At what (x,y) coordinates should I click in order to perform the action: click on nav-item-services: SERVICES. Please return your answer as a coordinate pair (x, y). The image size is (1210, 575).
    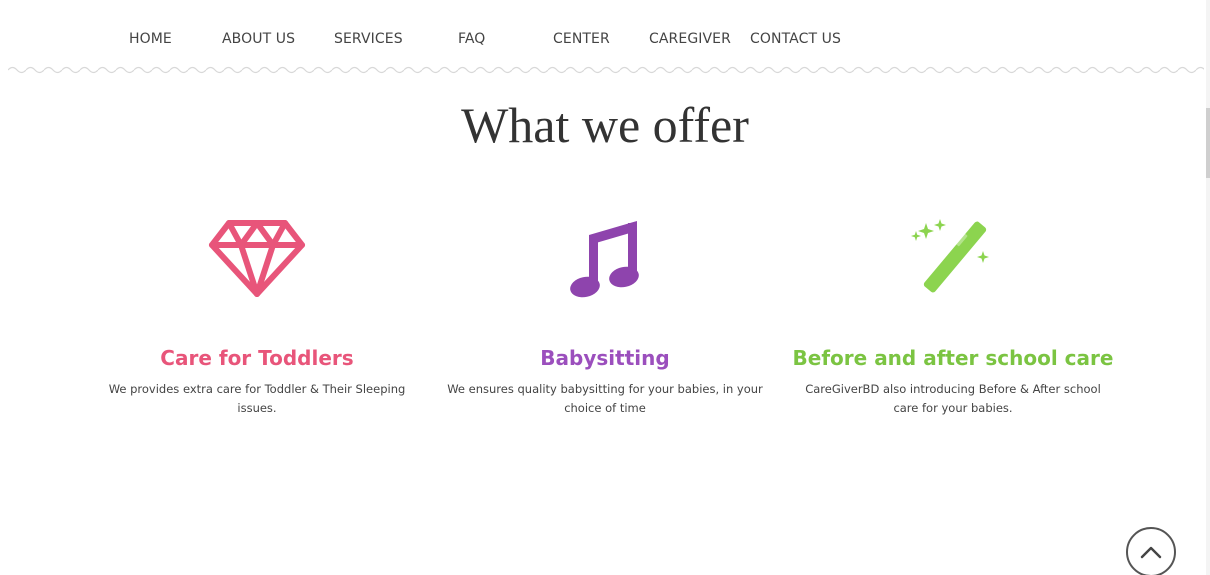
    Looking at the image, I should click on (368, 39).